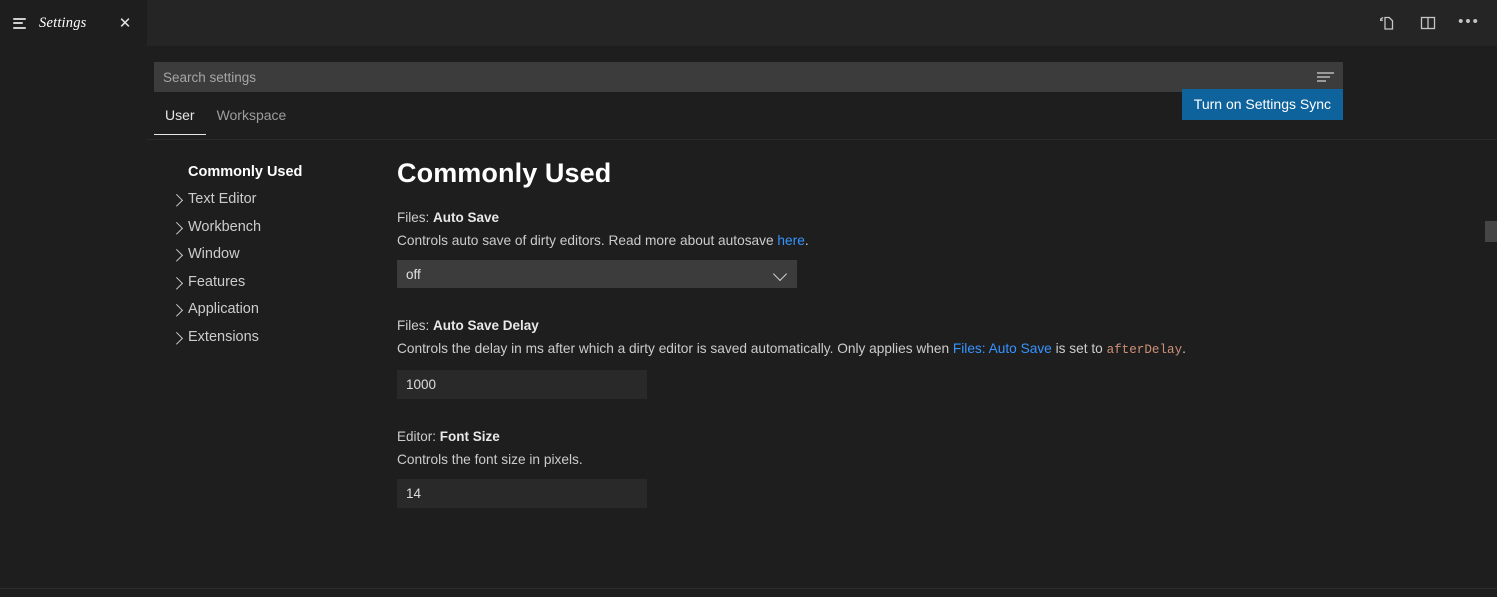  What do you see at coordinates (1079, 349) in the screenshot?
I see `description-text-mid: is set to` at bounding box center [1079, 349].